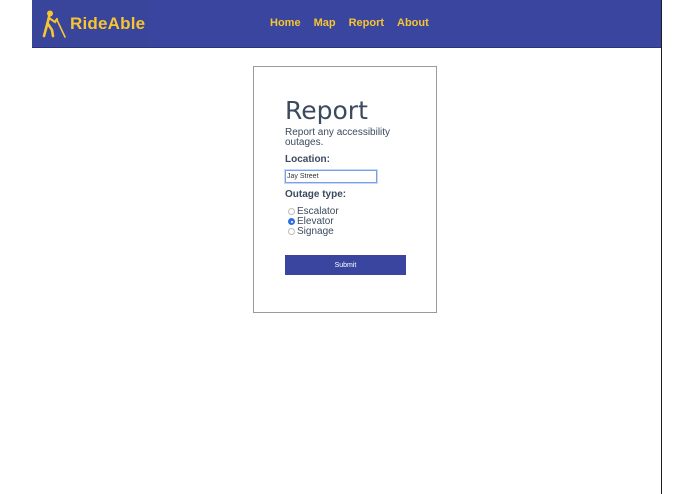 This screenshot has height=494, width=695. Describe the element at coordinates (291, 231) in the screenshot. I see `radio-signage` at that location.